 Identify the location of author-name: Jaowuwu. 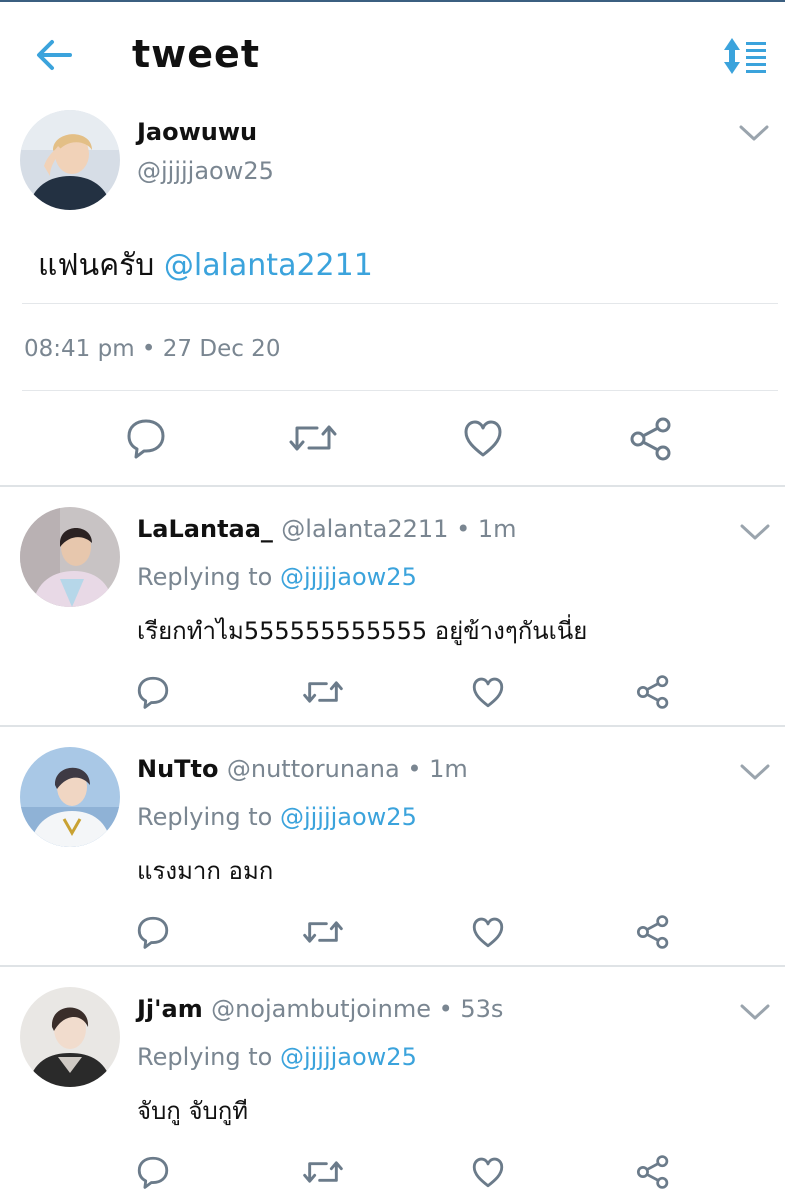
(197, 132).